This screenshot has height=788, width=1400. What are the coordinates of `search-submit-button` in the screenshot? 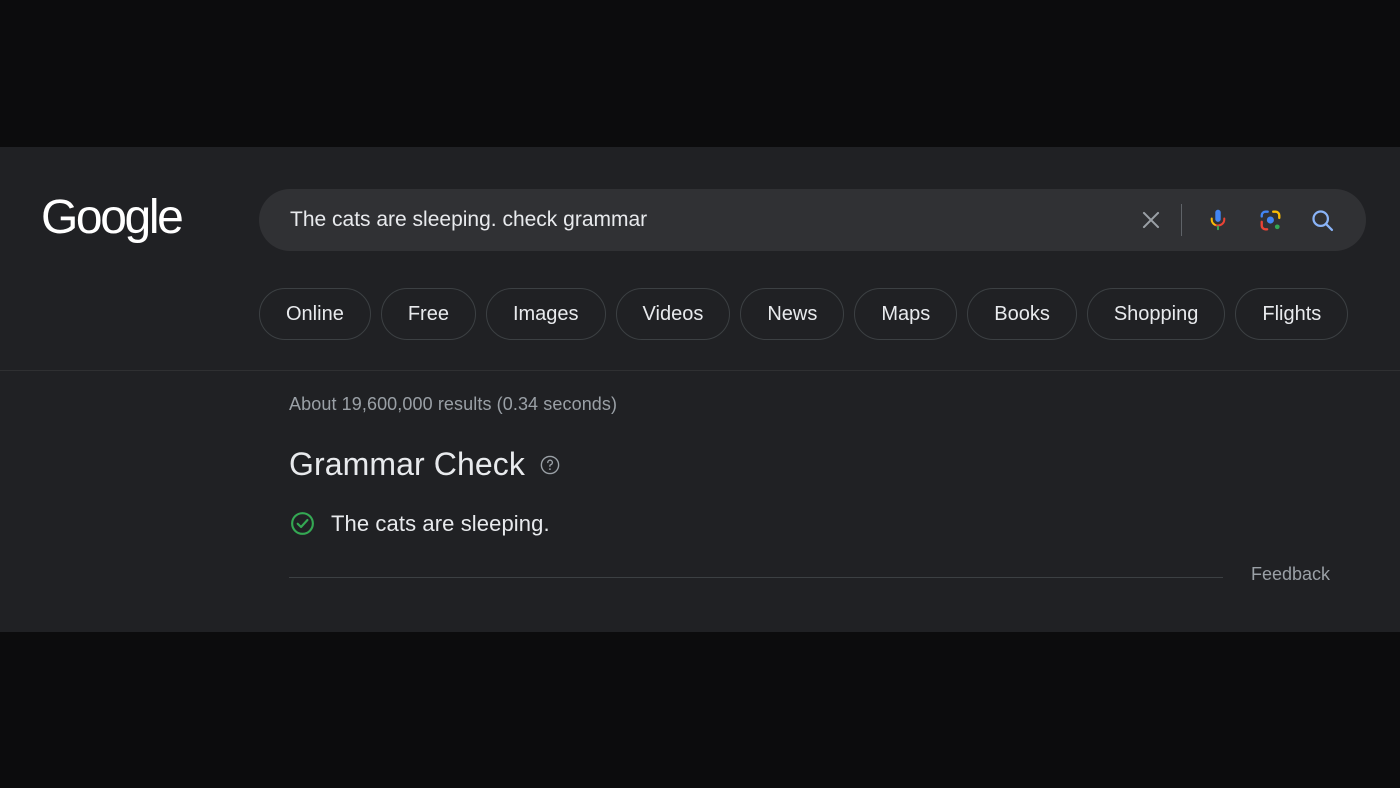 It's located at (1322, 220).